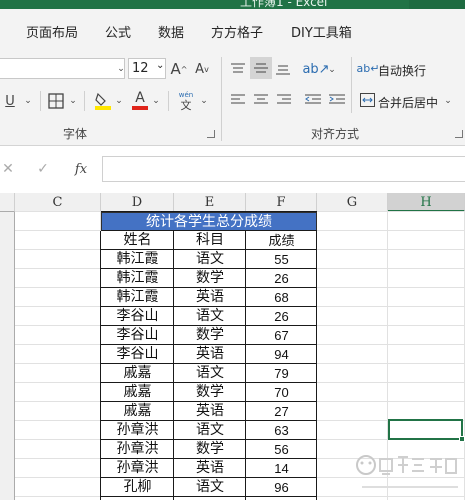 The height and width of the screenshot is (500, 465). I want to click on tab-fangfangezi: 方方格子, so click(237, 31).